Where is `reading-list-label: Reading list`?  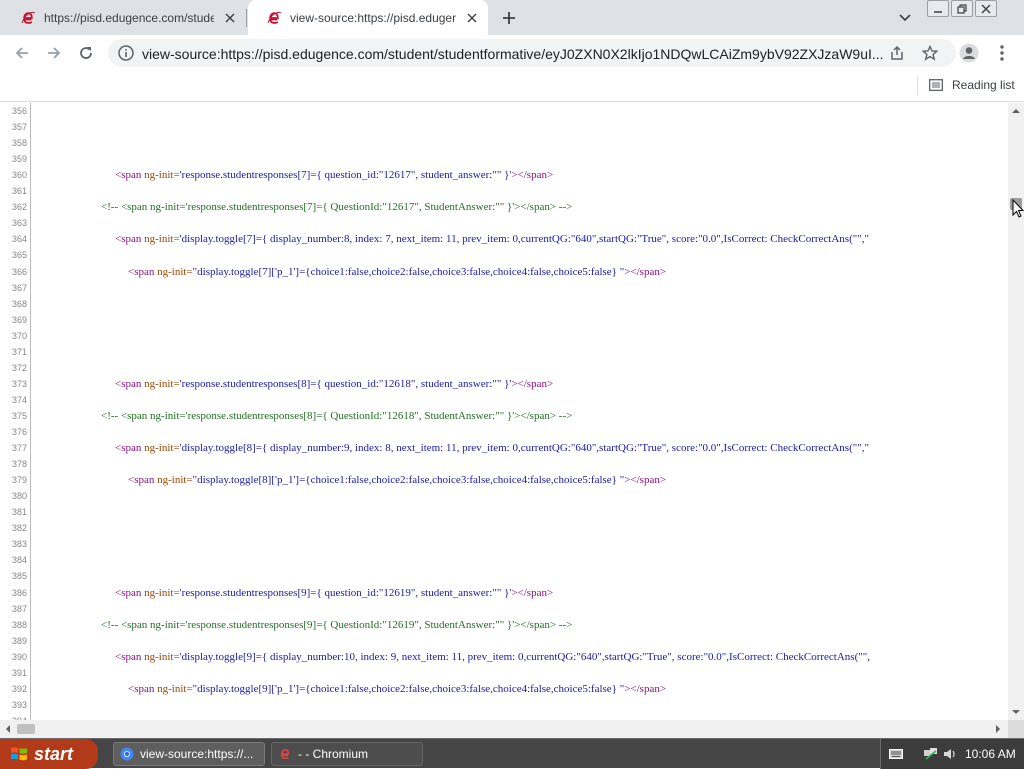
reading-list-label: Reading list is located at coordinates (983, 85).